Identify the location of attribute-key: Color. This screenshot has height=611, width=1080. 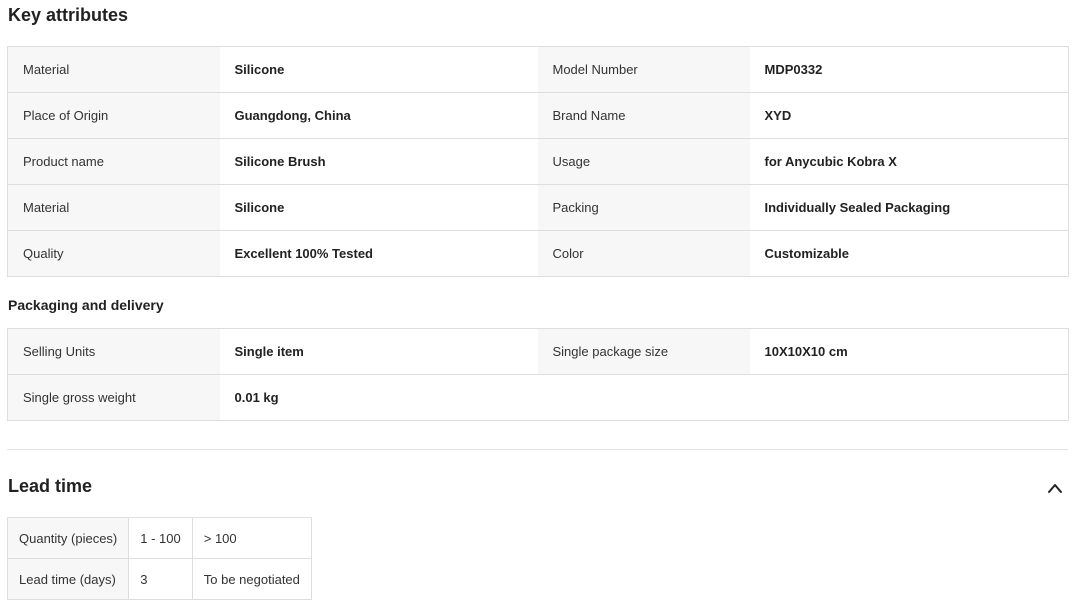
(643, 253).